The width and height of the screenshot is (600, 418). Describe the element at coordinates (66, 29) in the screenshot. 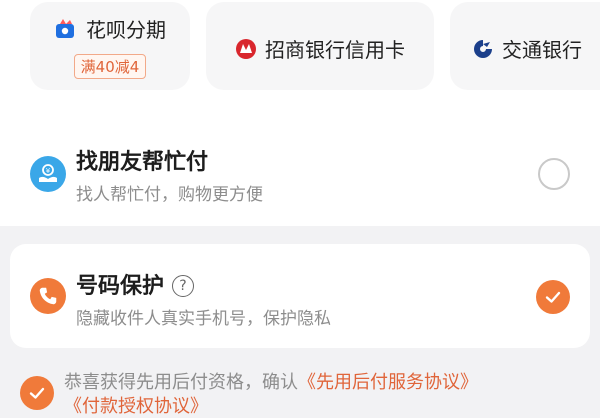

I see `huabei-icon` at that location.